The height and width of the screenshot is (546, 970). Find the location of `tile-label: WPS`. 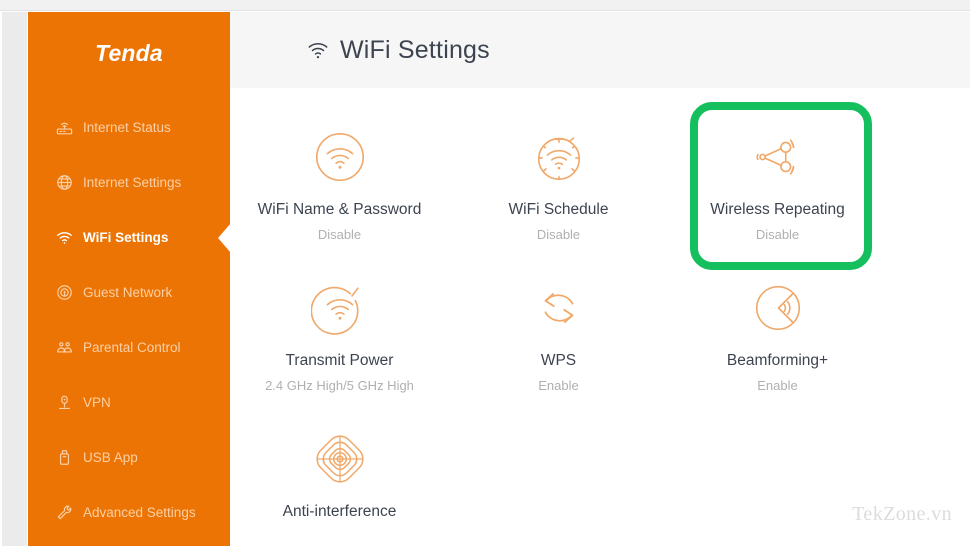

tile-label: WPS is located at coordinates (558, 360).